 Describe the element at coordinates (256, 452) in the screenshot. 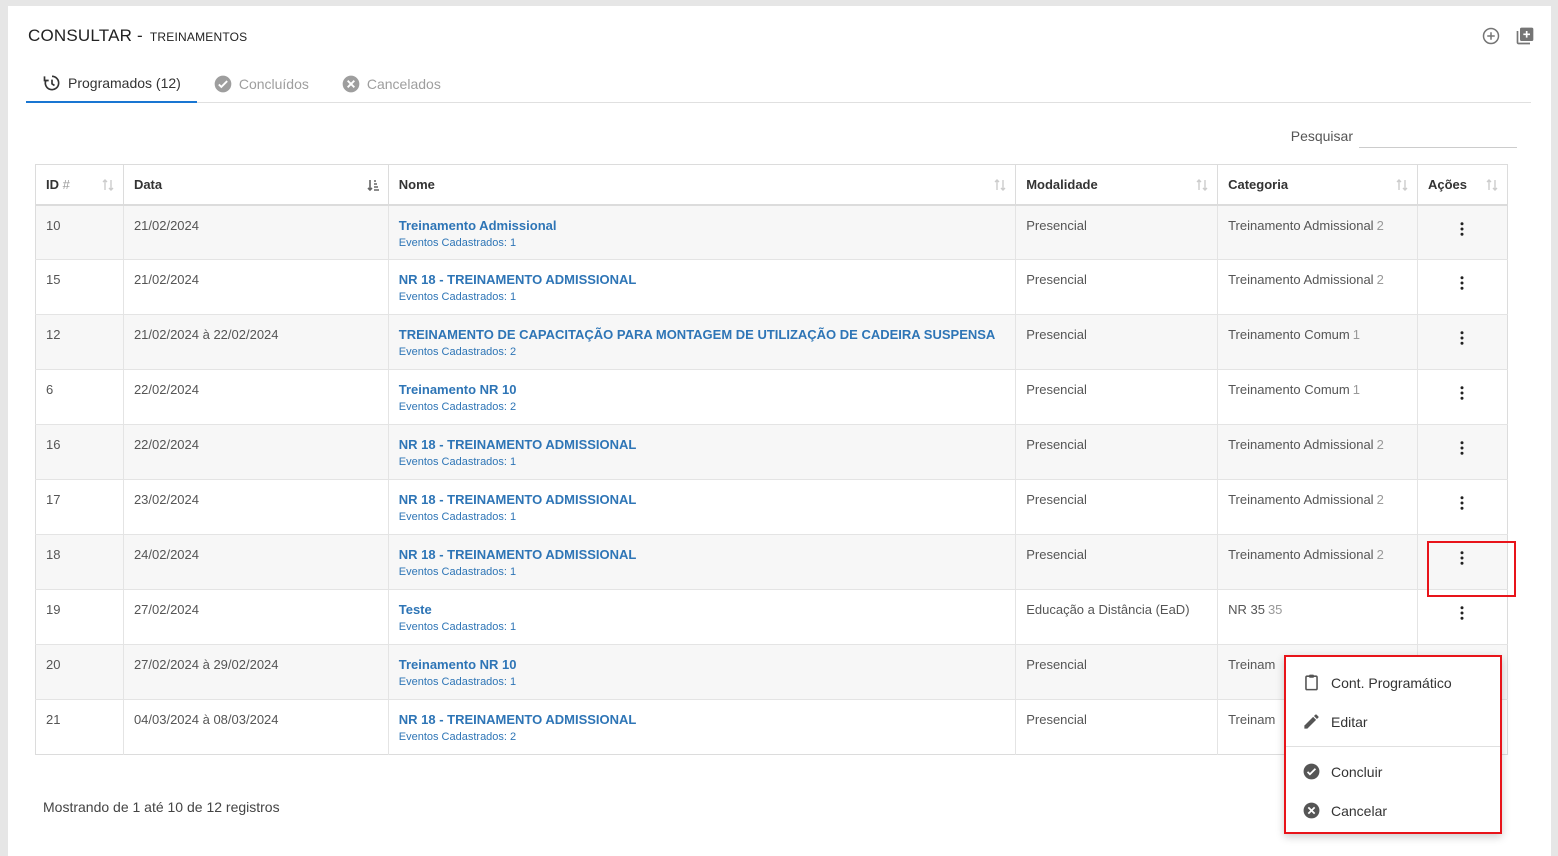

I see `cell-data: 22/02/2024` at that location.